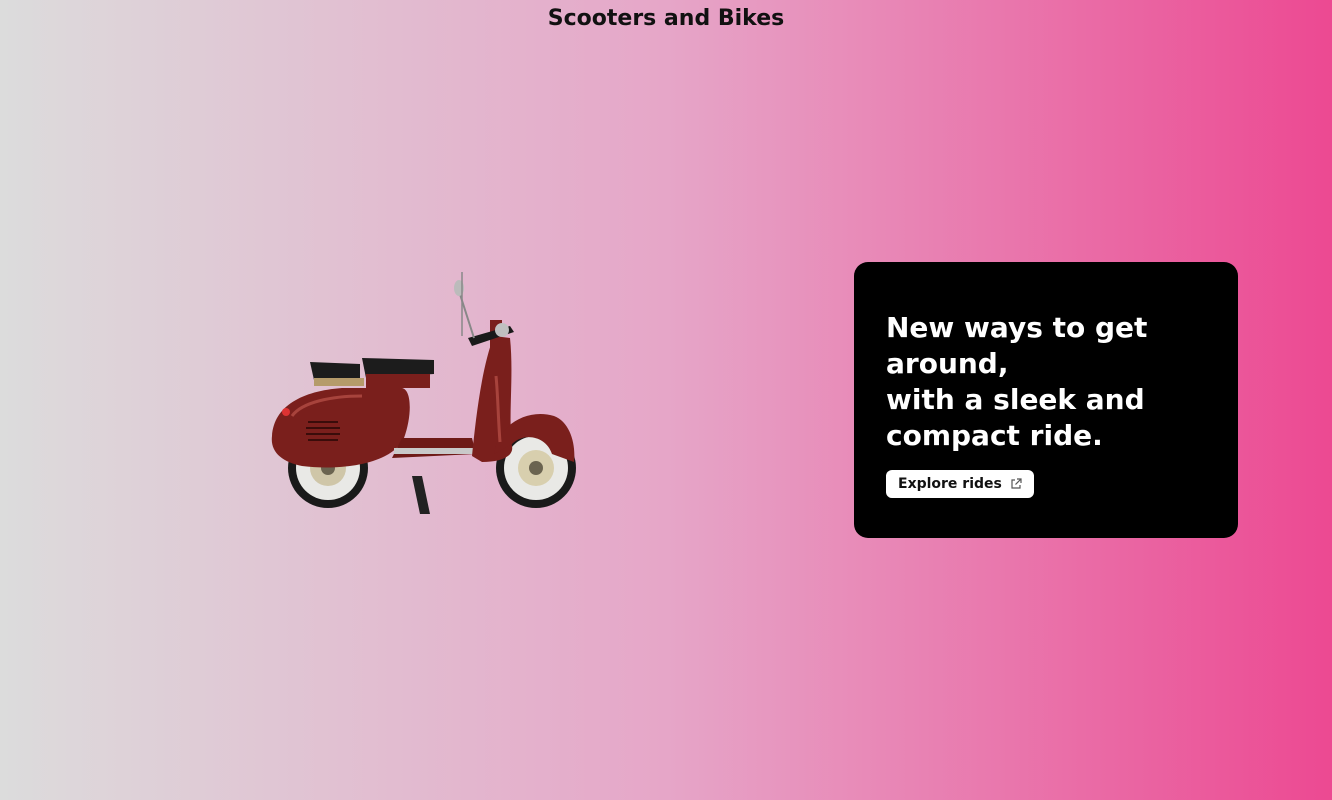 Image resolution: width=1332 pixels, height=800 pixels. I want to click on explore-rides-button: Explore rides, so click(960, 484).